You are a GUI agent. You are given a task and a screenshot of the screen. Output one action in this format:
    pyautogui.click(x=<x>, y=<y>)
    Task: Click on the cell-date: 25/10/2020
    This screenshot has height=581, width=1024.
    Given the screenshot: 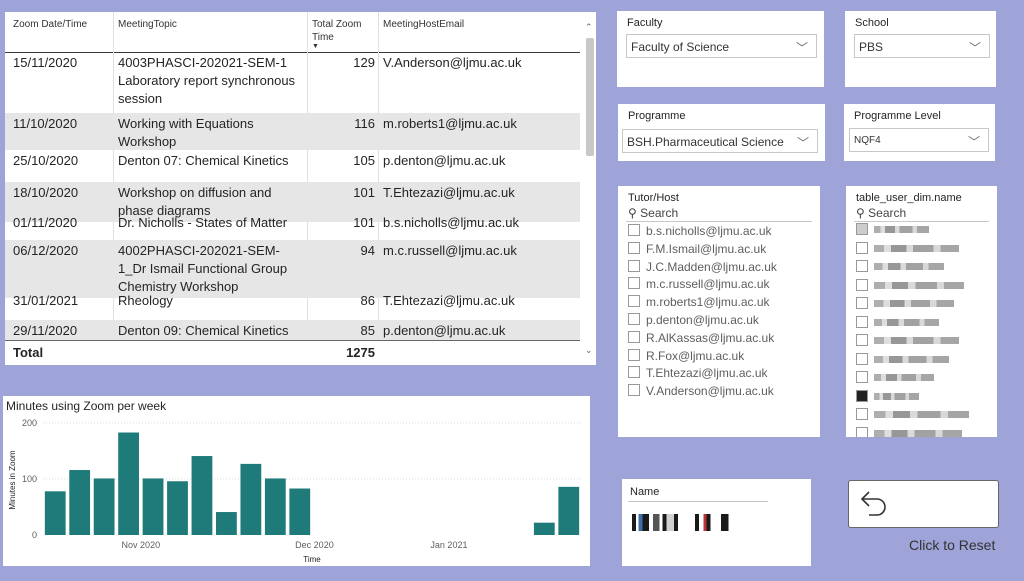 What is the action you would take?
    pyautogui.click(x=46, y=160)
    